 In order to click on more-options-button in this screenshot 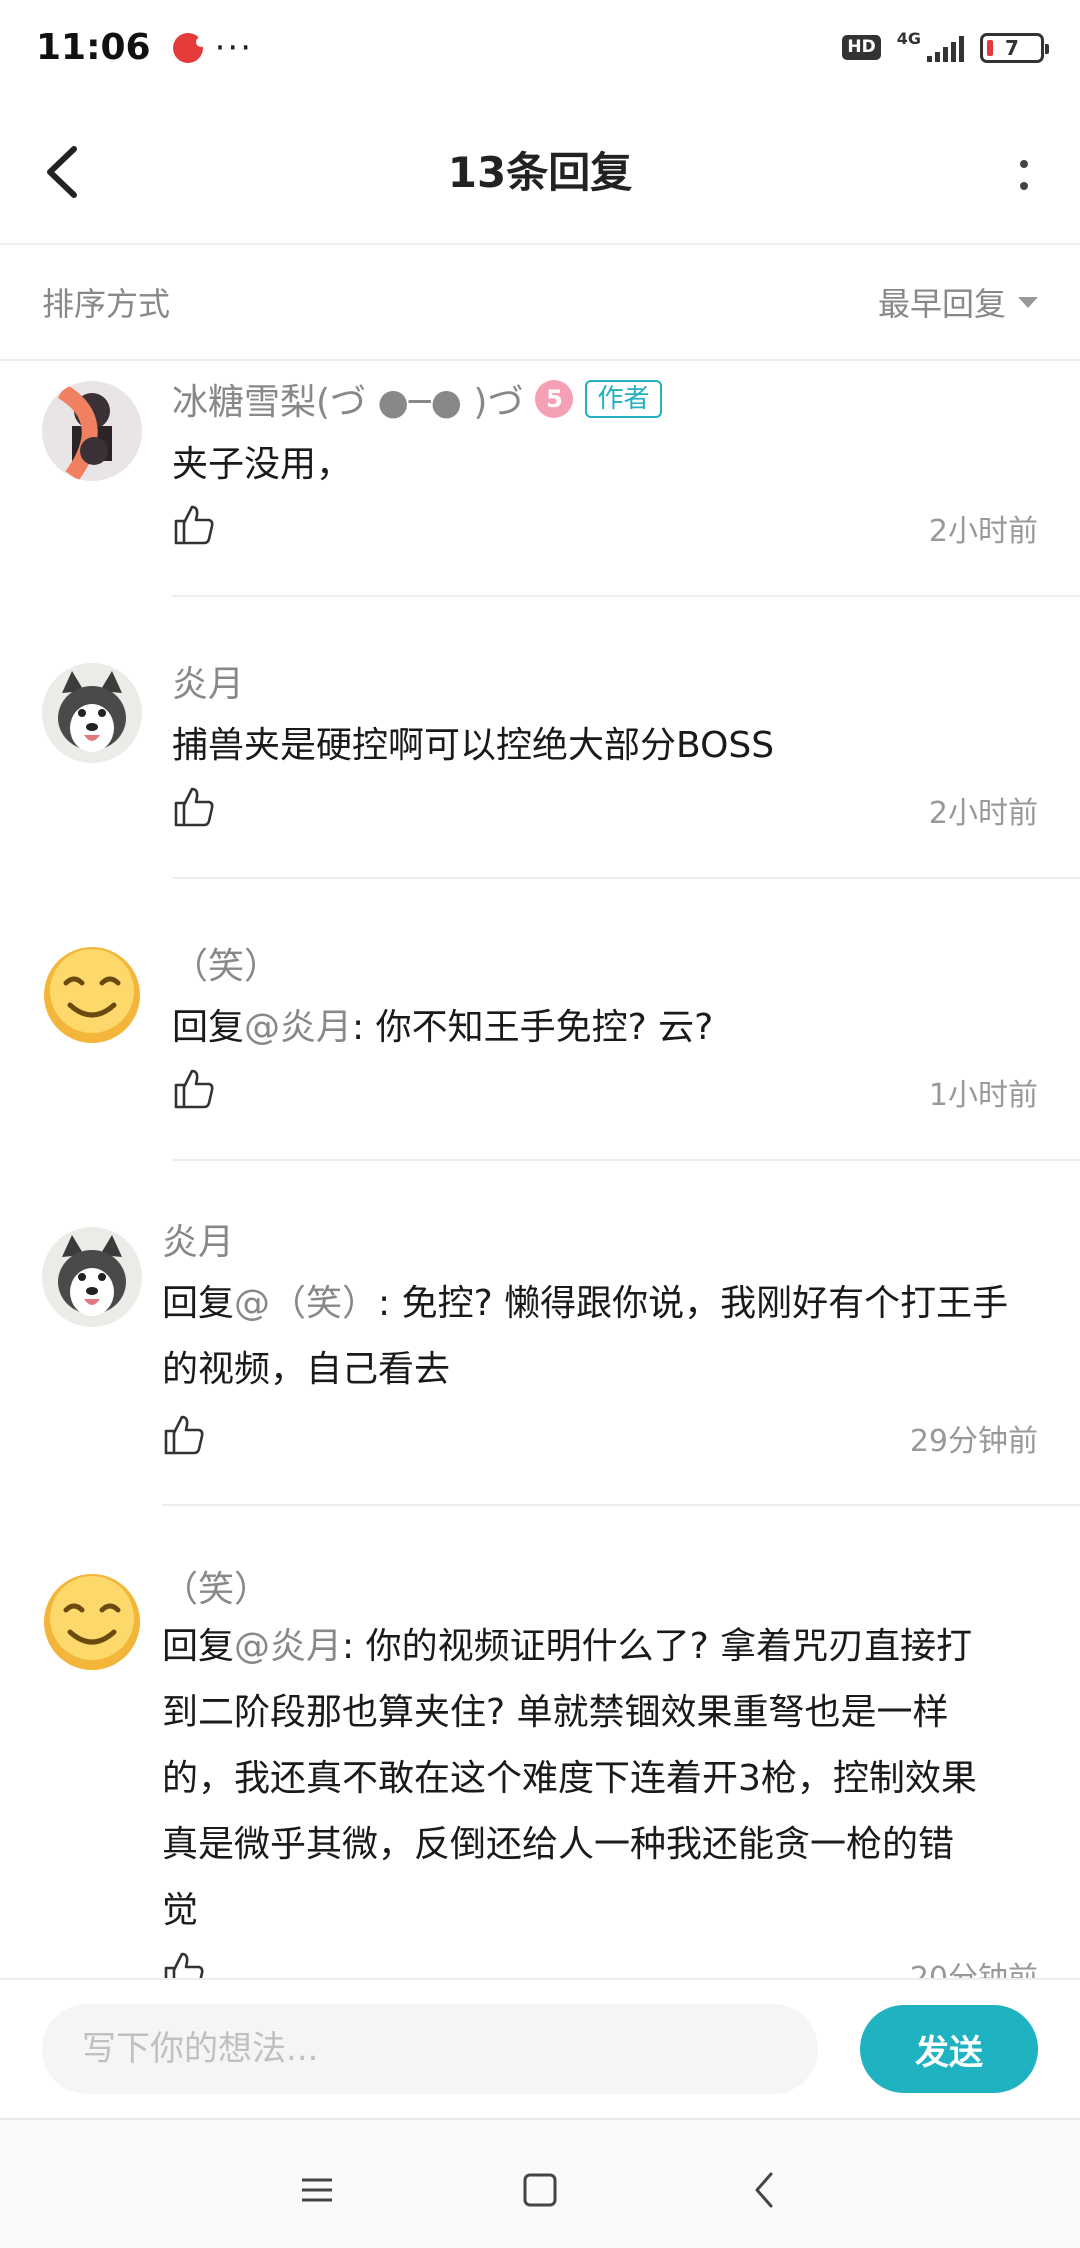, I will do `click(1024, 175)`.